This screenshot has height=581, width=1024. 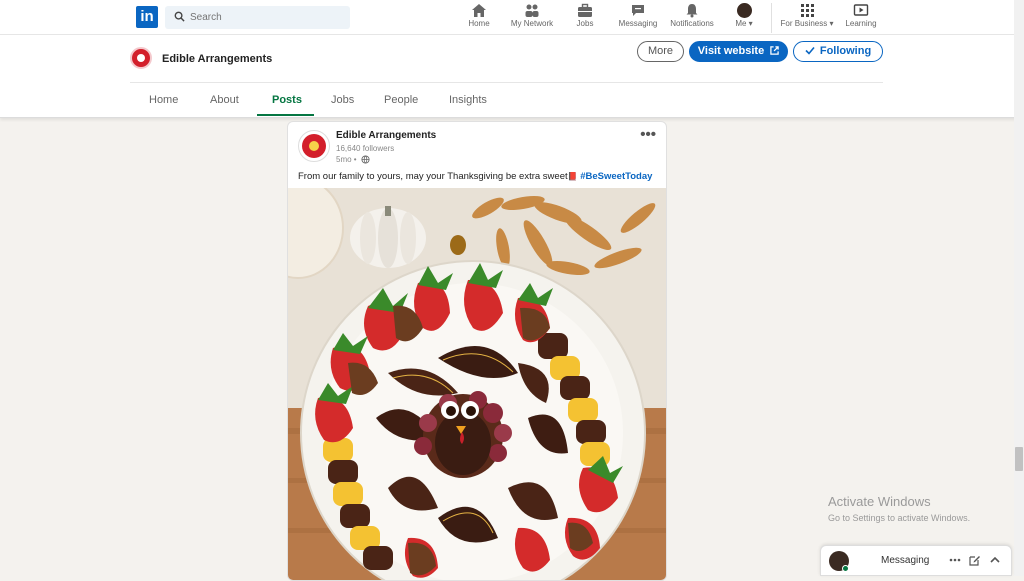 I want to click on tab-home: Home, so click(x=163, y=100).